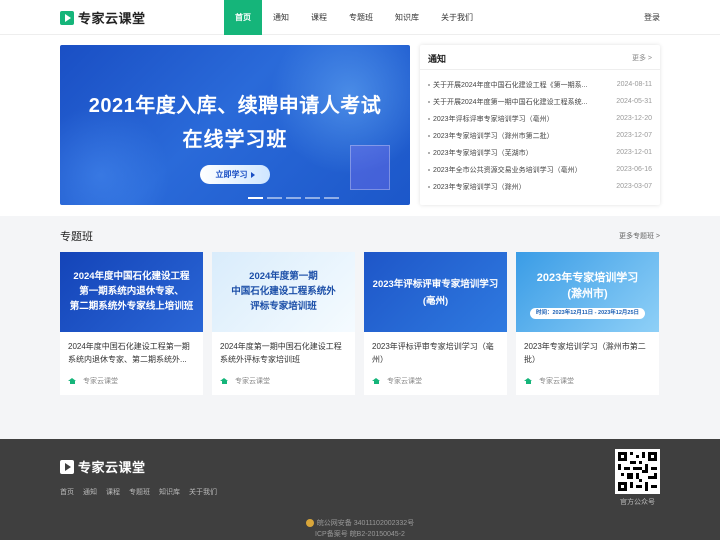  What do you see at coordinates (639, 236) in the screenshot?
I see `more-special-classes-link: 更多专题班 >` at bounding box center [639, 236].